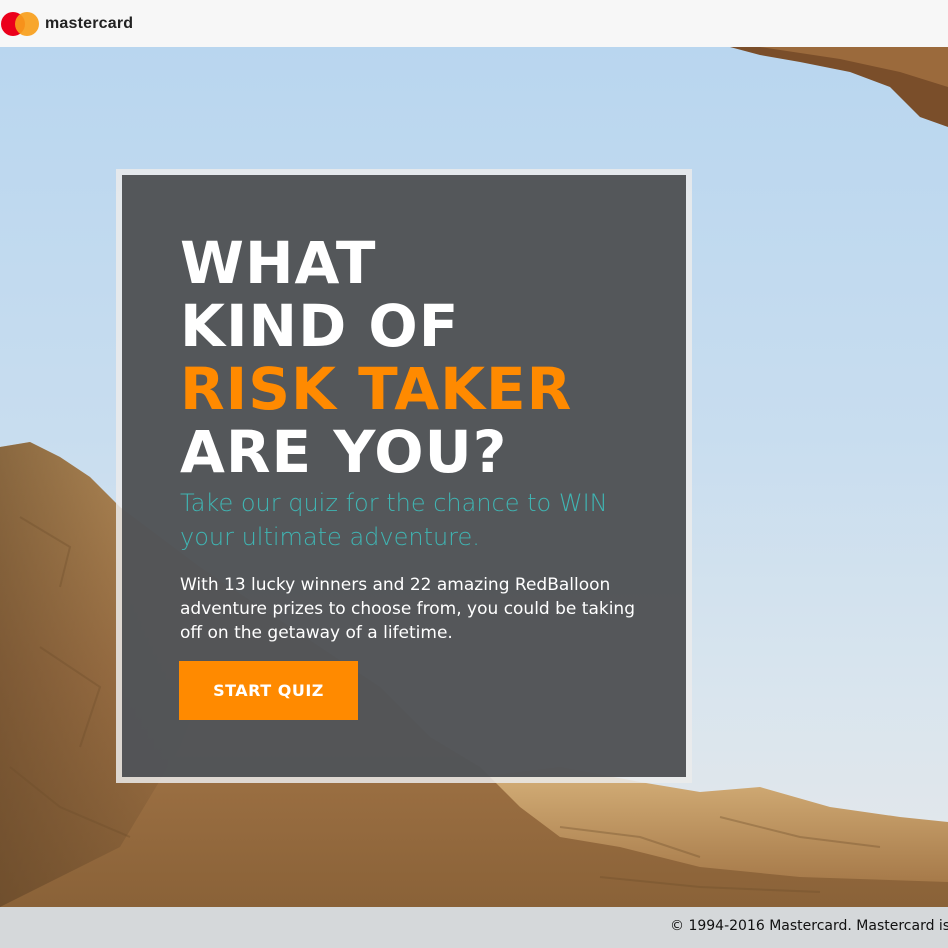 The width and height of the screenshot is (948, 948). I want to click on headline-line-3: RISK TAKER, so click(376, 389).